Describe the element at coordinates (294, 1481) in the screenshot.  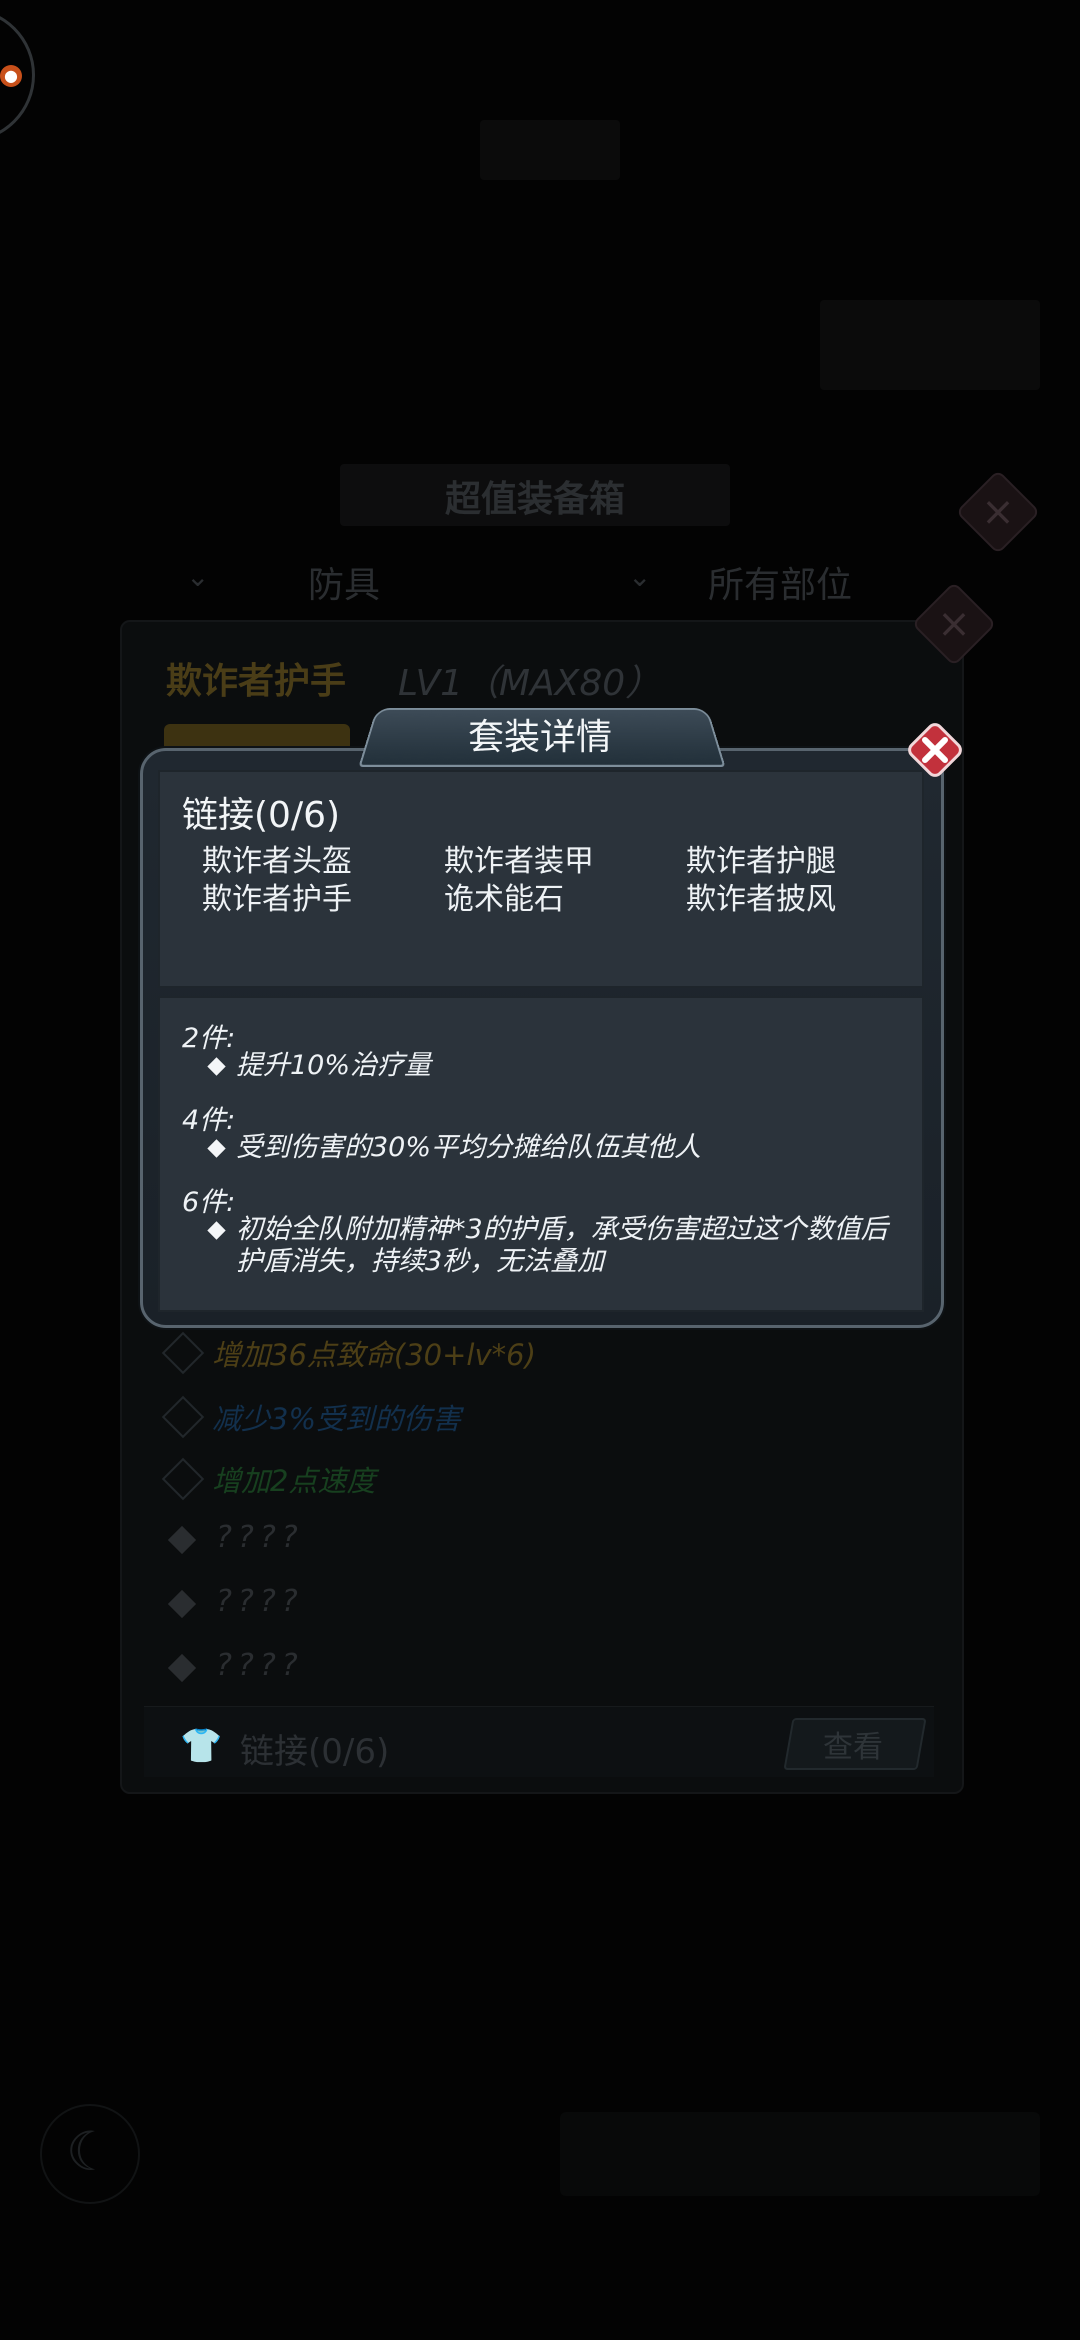
I see `attribute-line: 增加2点速度` at that location.